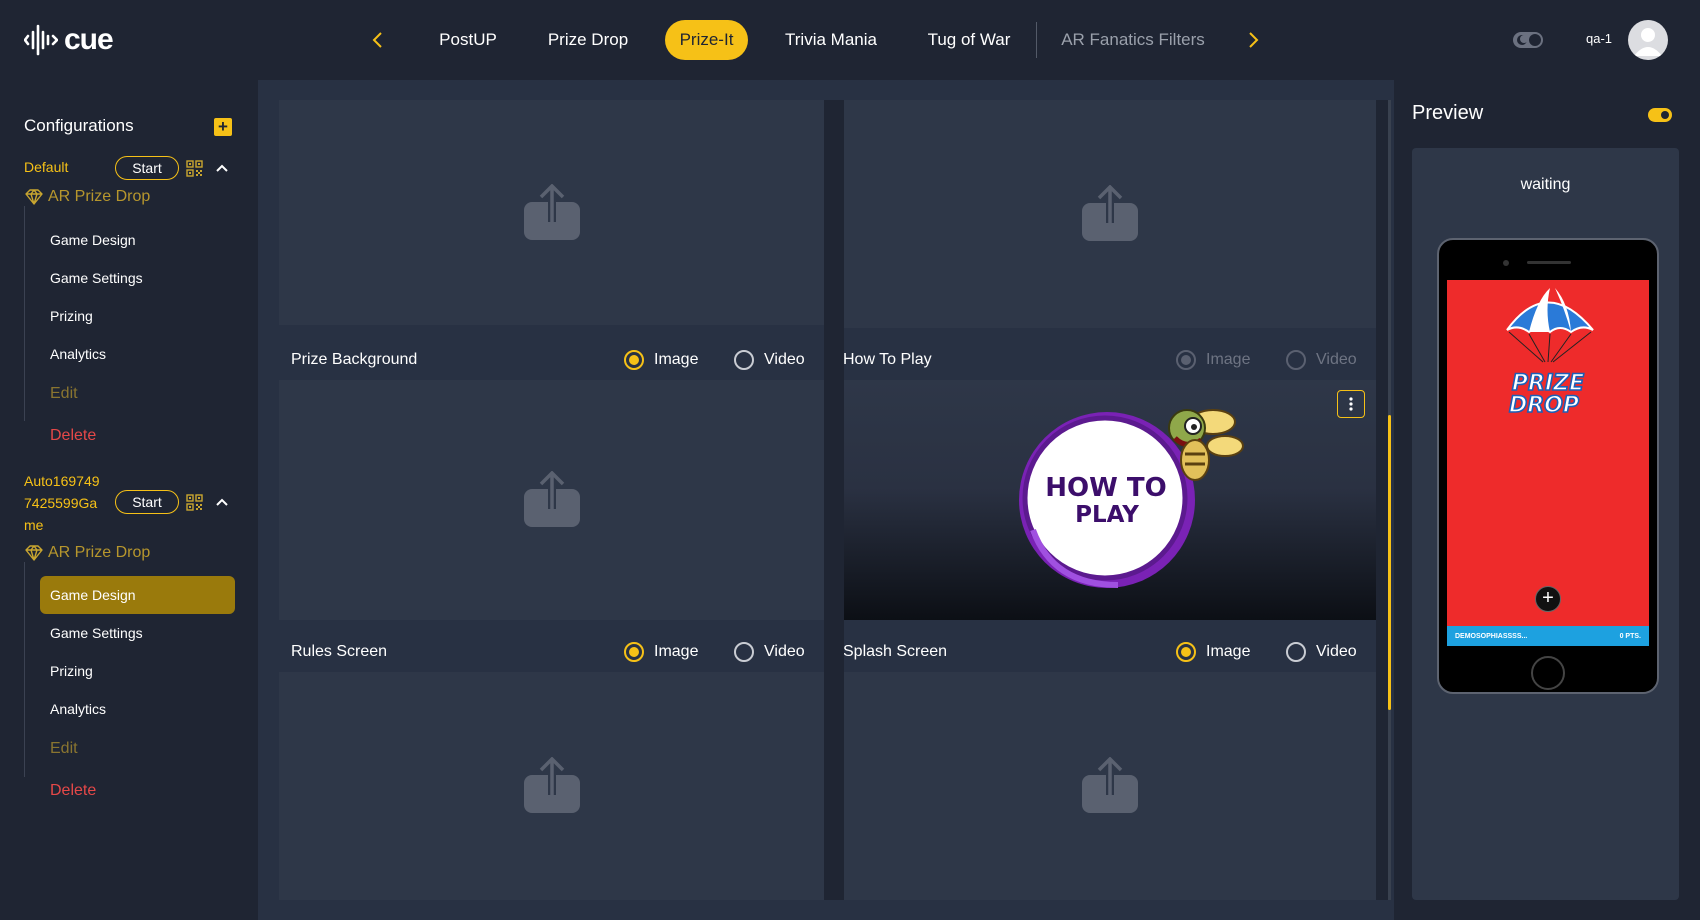 Image resolution: width=1700 pixels, height=920 pixels. I want to click on points-text: 0 PTS., so click(1630, 636).